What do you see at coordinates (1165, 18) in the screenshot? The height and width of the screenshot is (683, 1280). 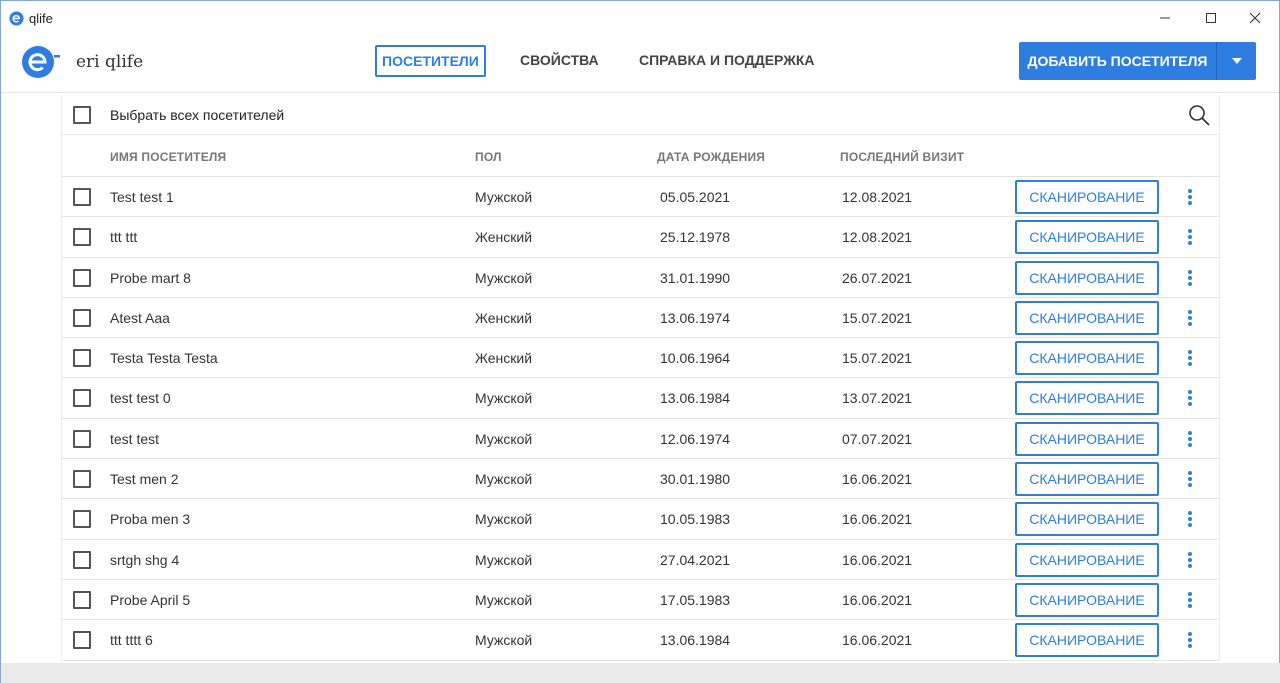 I see `minimize-button` at bounding box center [1165, 18].